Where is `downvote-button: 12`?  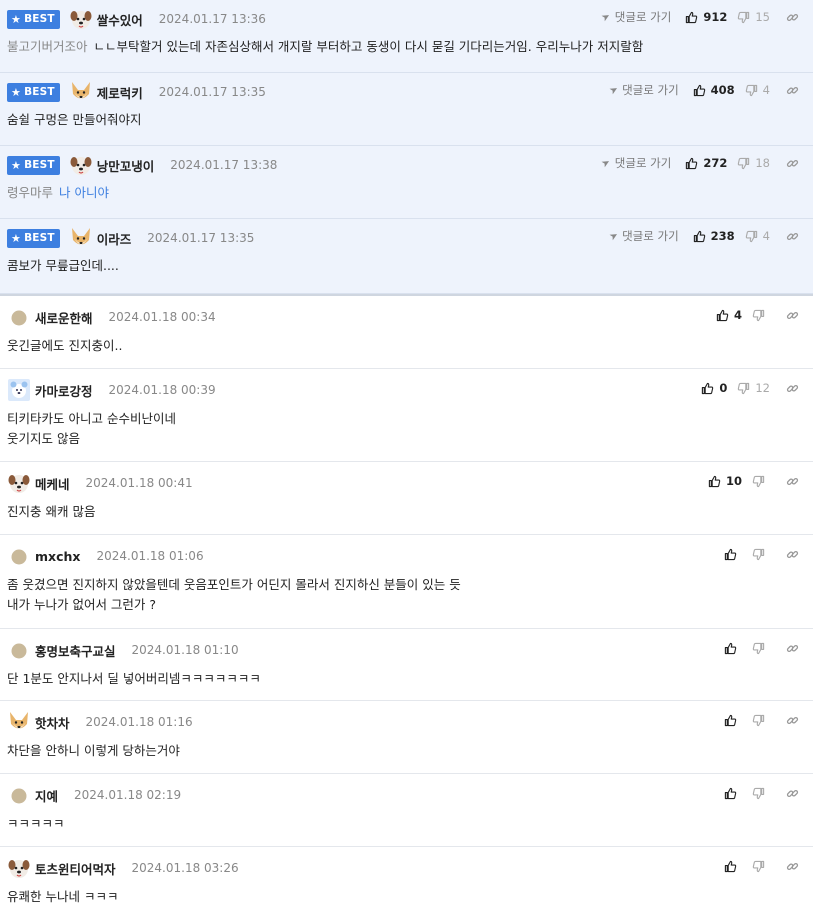
downvote-button: 12 is located at coordinates (753, 388).